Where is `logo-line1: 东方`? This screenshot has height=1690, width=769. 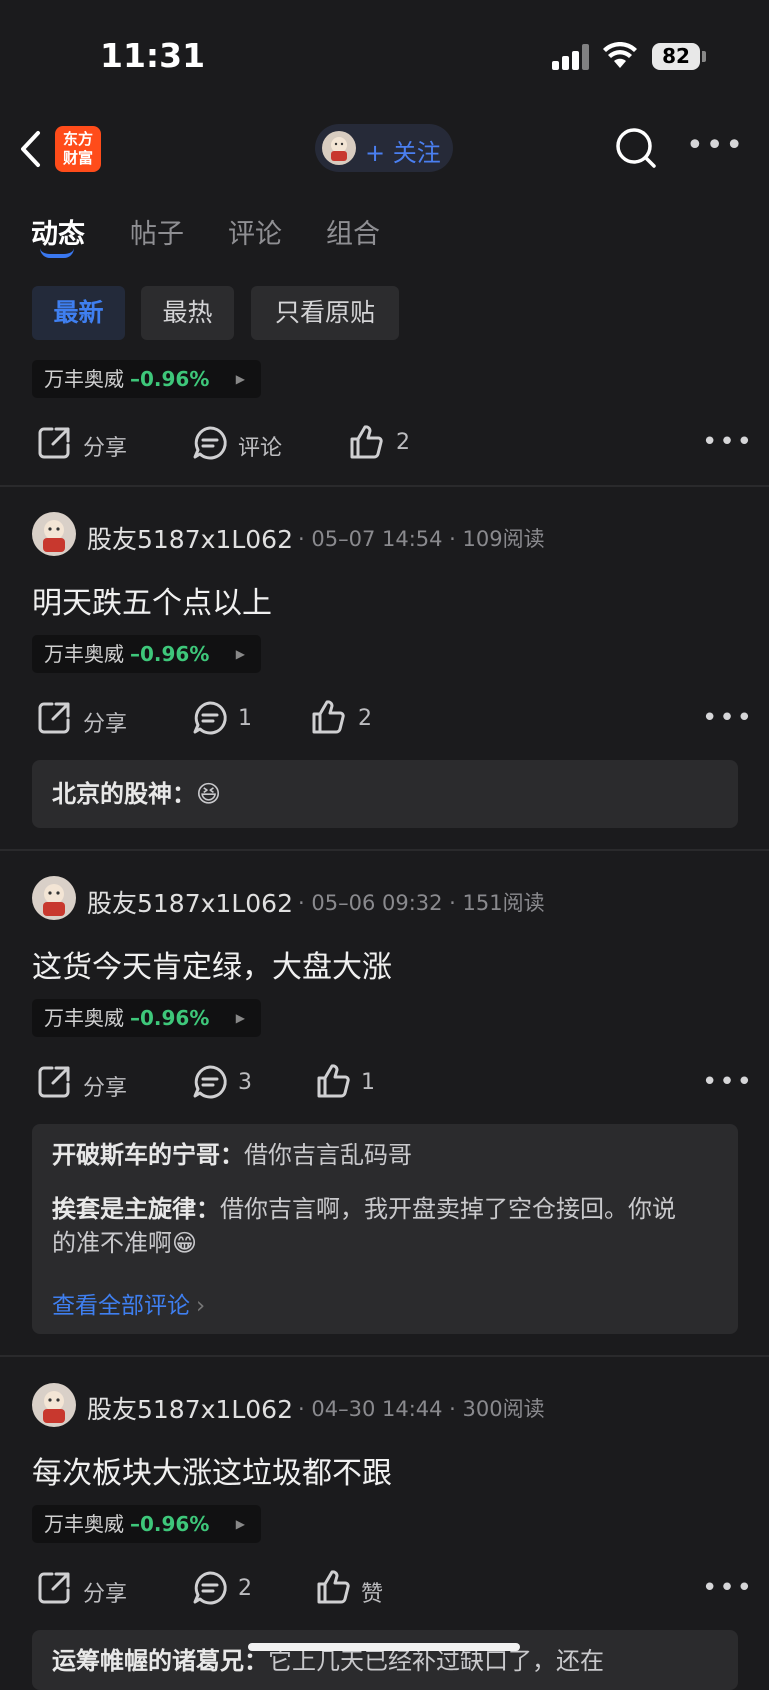 logo-line1: 东方 is located at coordinates (77, 139).